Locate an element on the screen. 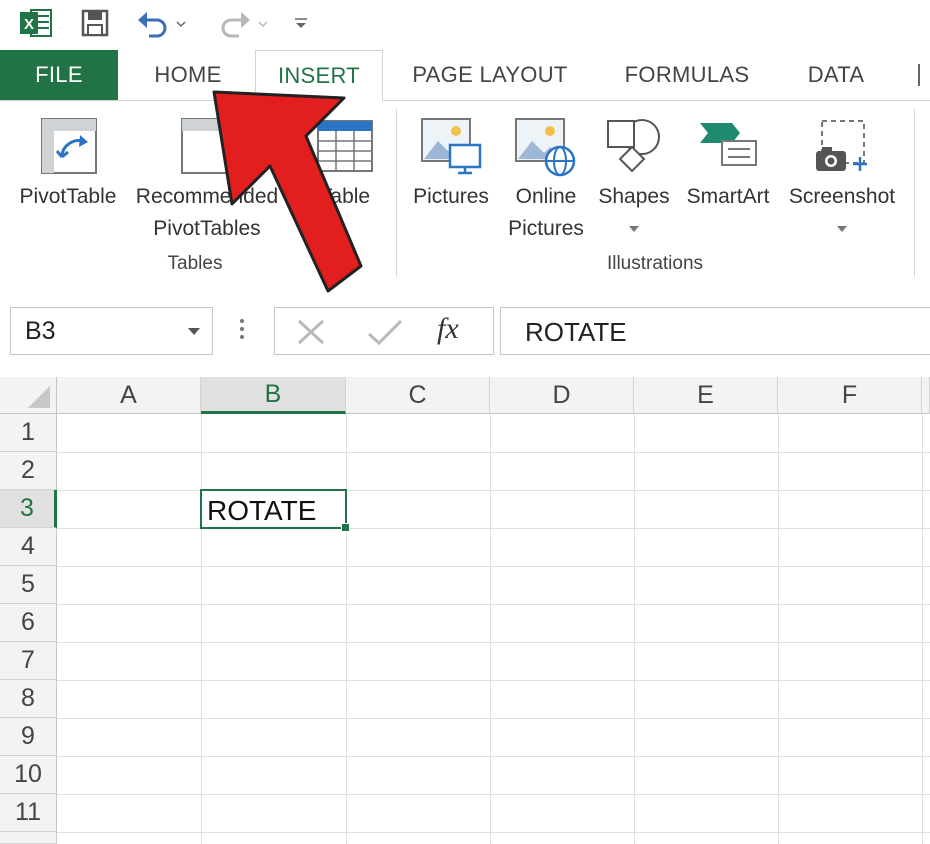  name-box-dropdown-icon is located at coordinates (194, 332).